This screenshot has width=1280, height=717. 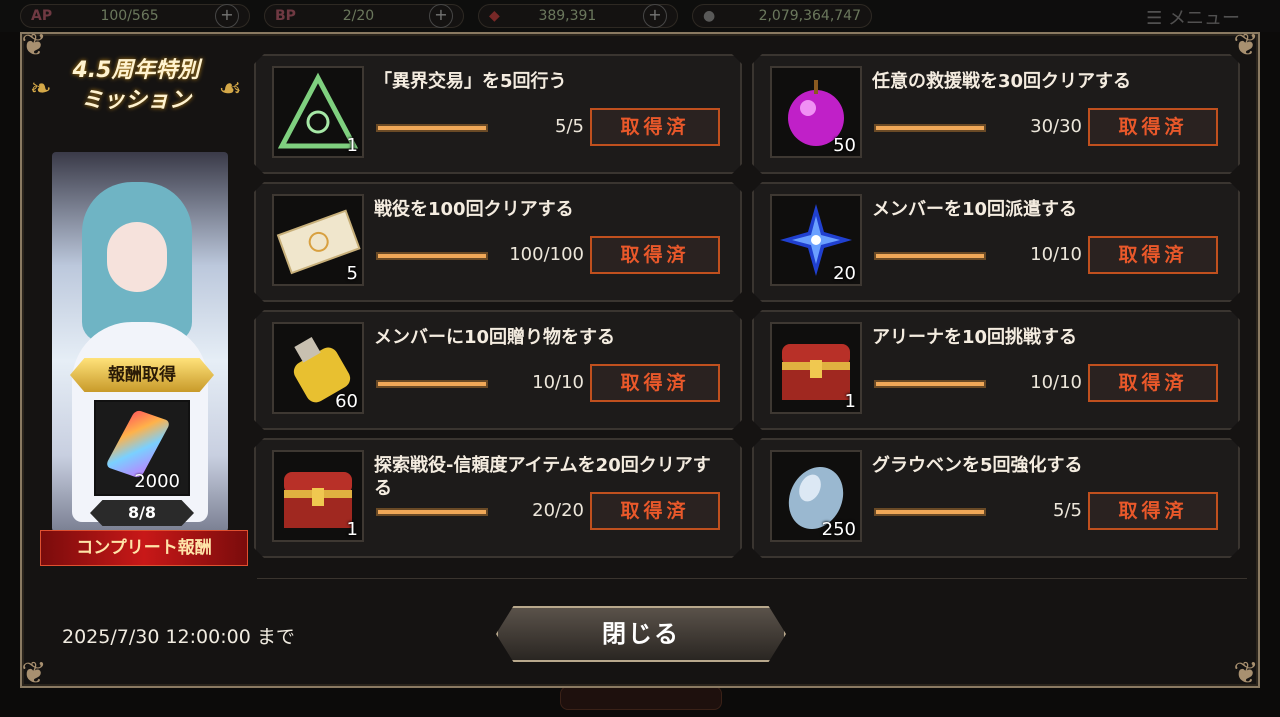 I want to click on bp-resource: BP 2/20 +, so click(x=364, y=16).